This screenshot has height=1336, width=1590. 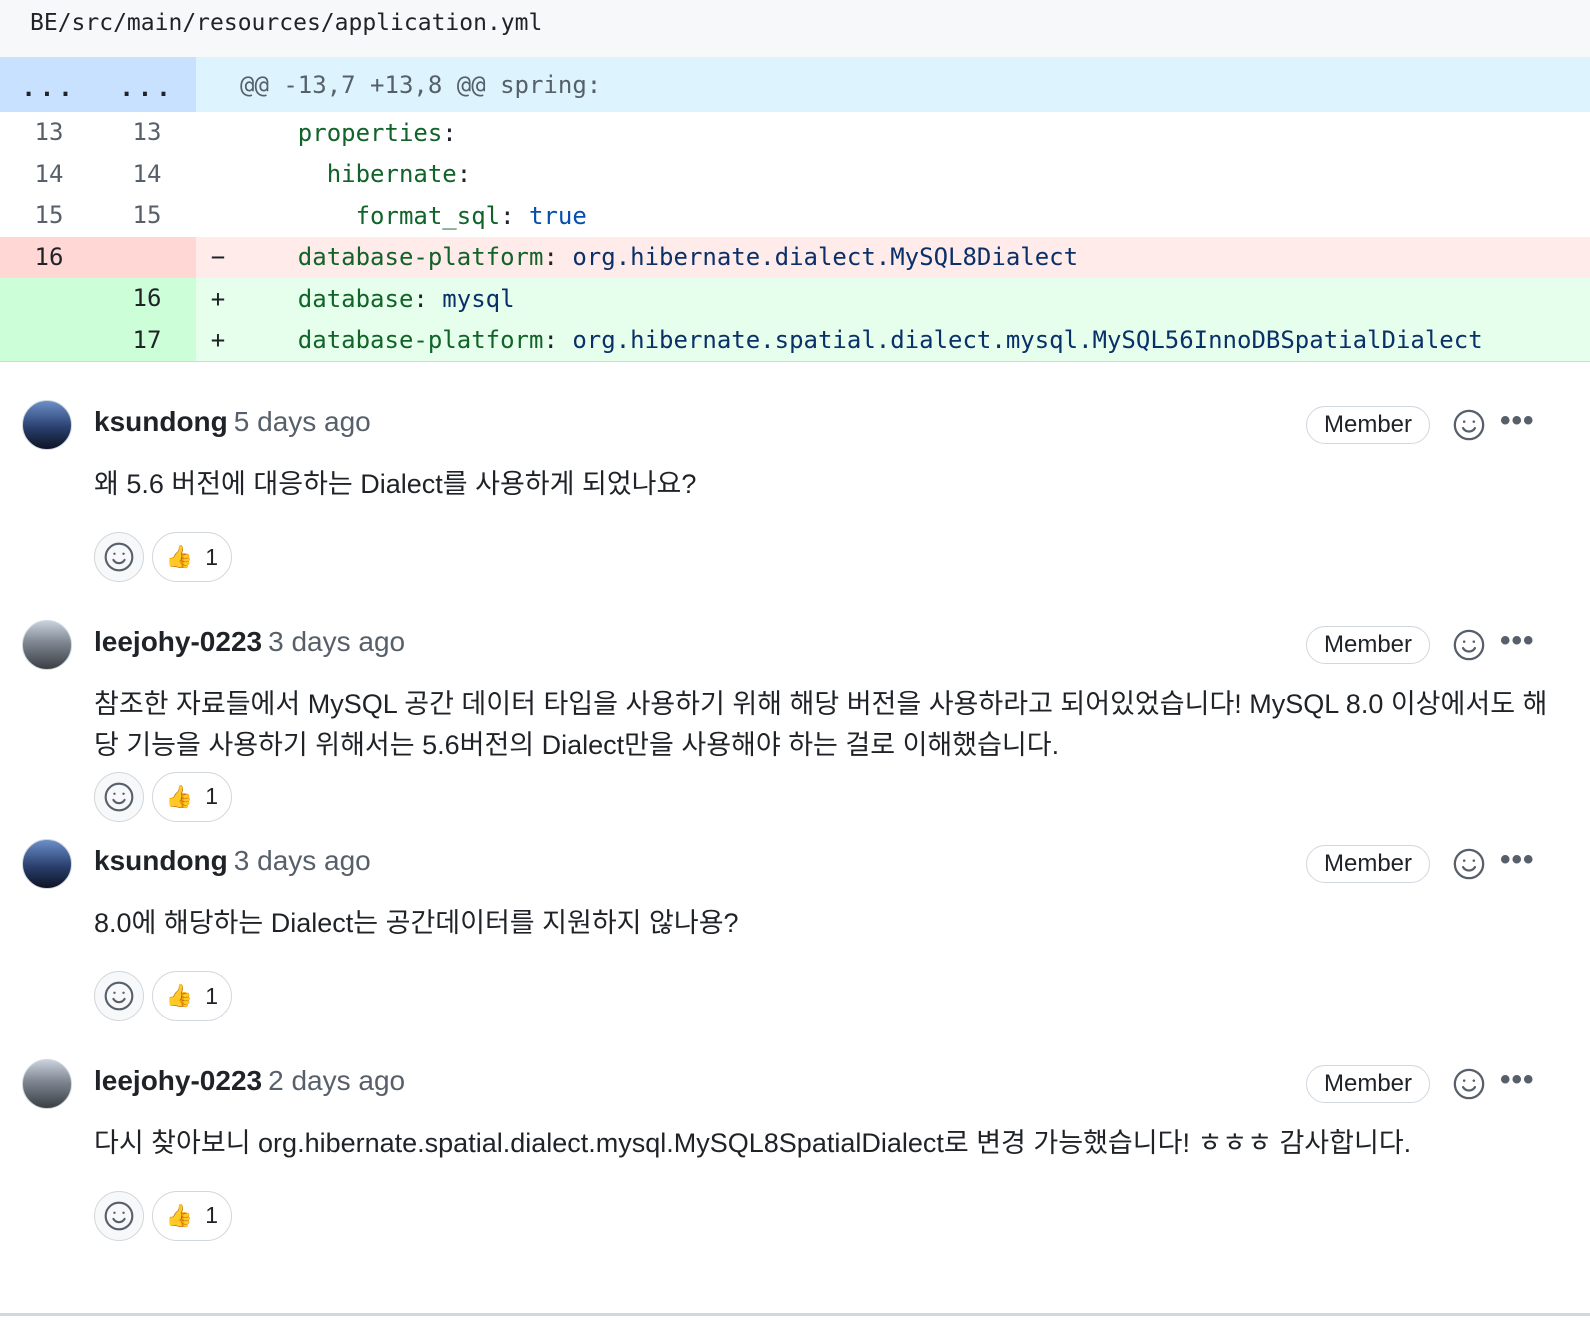 I want to click on comment-body: 왜 5.6 버전에 대응하는 Dialect를 사용하게 되었나요?, so click(x=395, y=484).